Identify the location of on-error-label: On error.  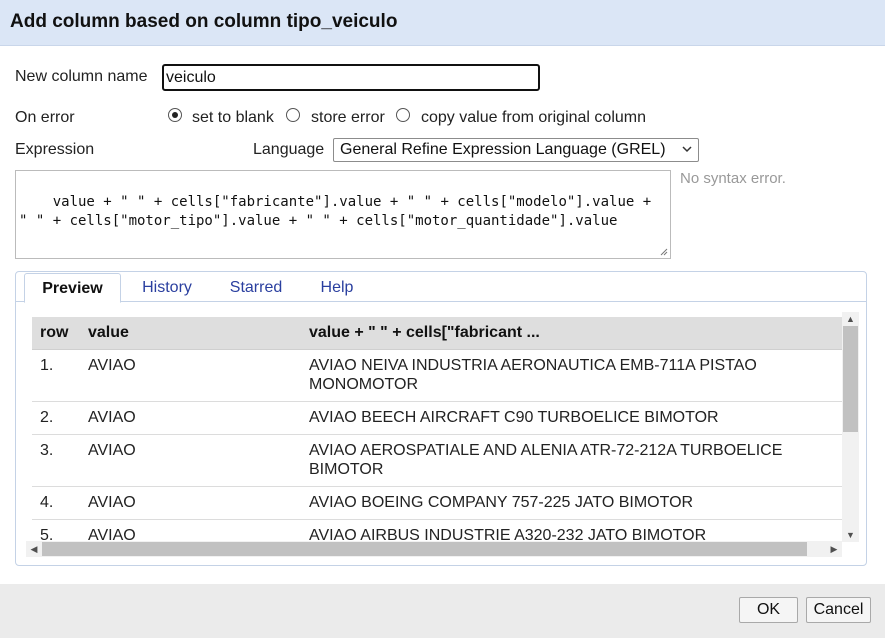
(45, 117).